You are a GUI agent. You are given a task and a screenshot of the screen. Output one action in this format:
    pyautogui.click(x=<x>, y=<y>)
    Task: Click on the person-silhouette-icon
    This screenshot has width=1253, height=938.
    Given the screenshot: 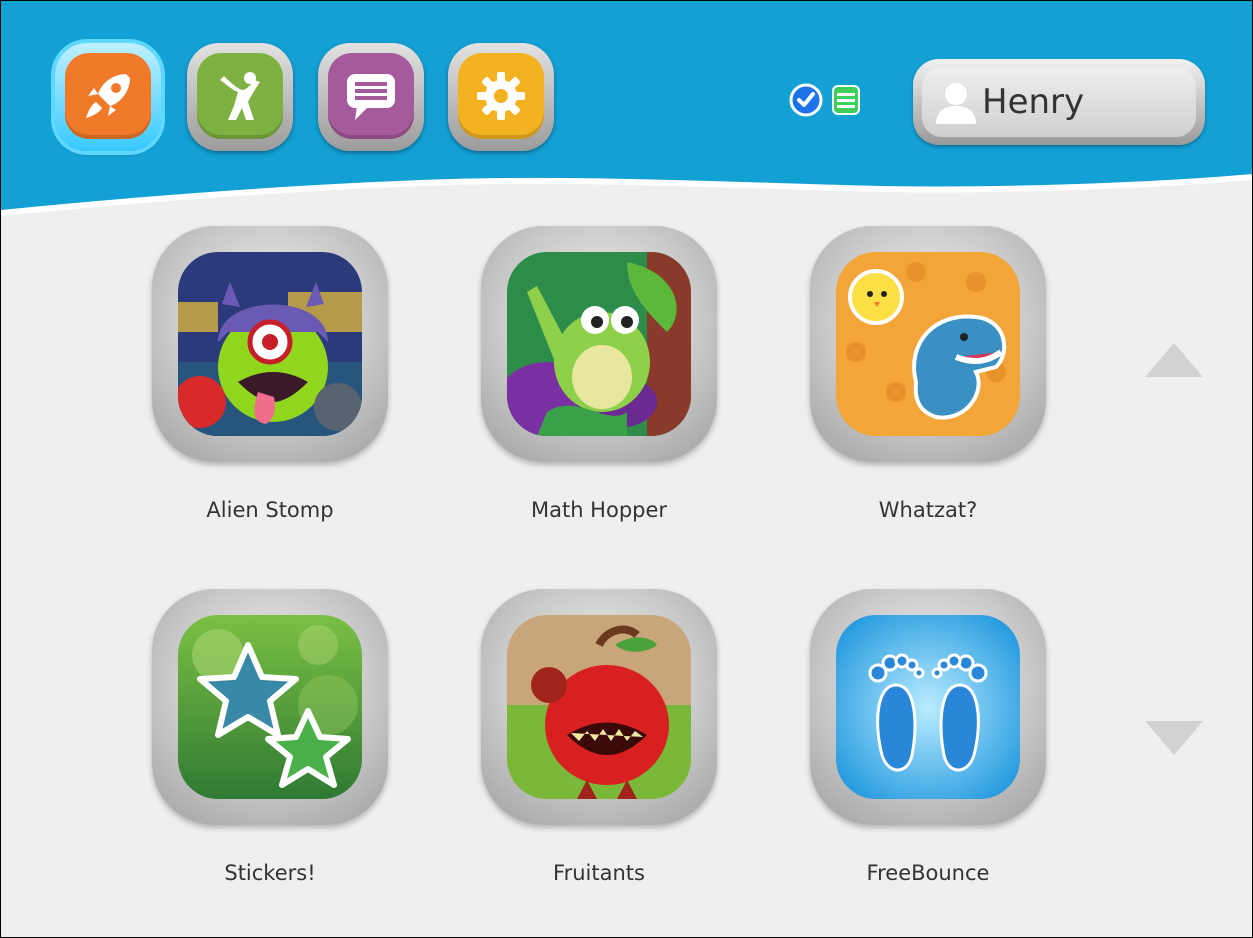 What is the action you would take?
    pyautogui.click(x=956, y=103)
    